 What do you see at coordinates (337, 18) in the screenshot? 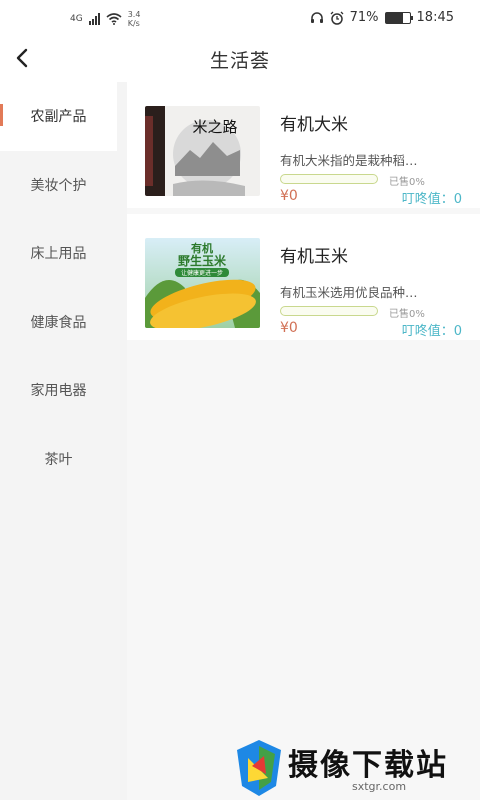
I see `alarm-icon` at bounding box center [337, 18].